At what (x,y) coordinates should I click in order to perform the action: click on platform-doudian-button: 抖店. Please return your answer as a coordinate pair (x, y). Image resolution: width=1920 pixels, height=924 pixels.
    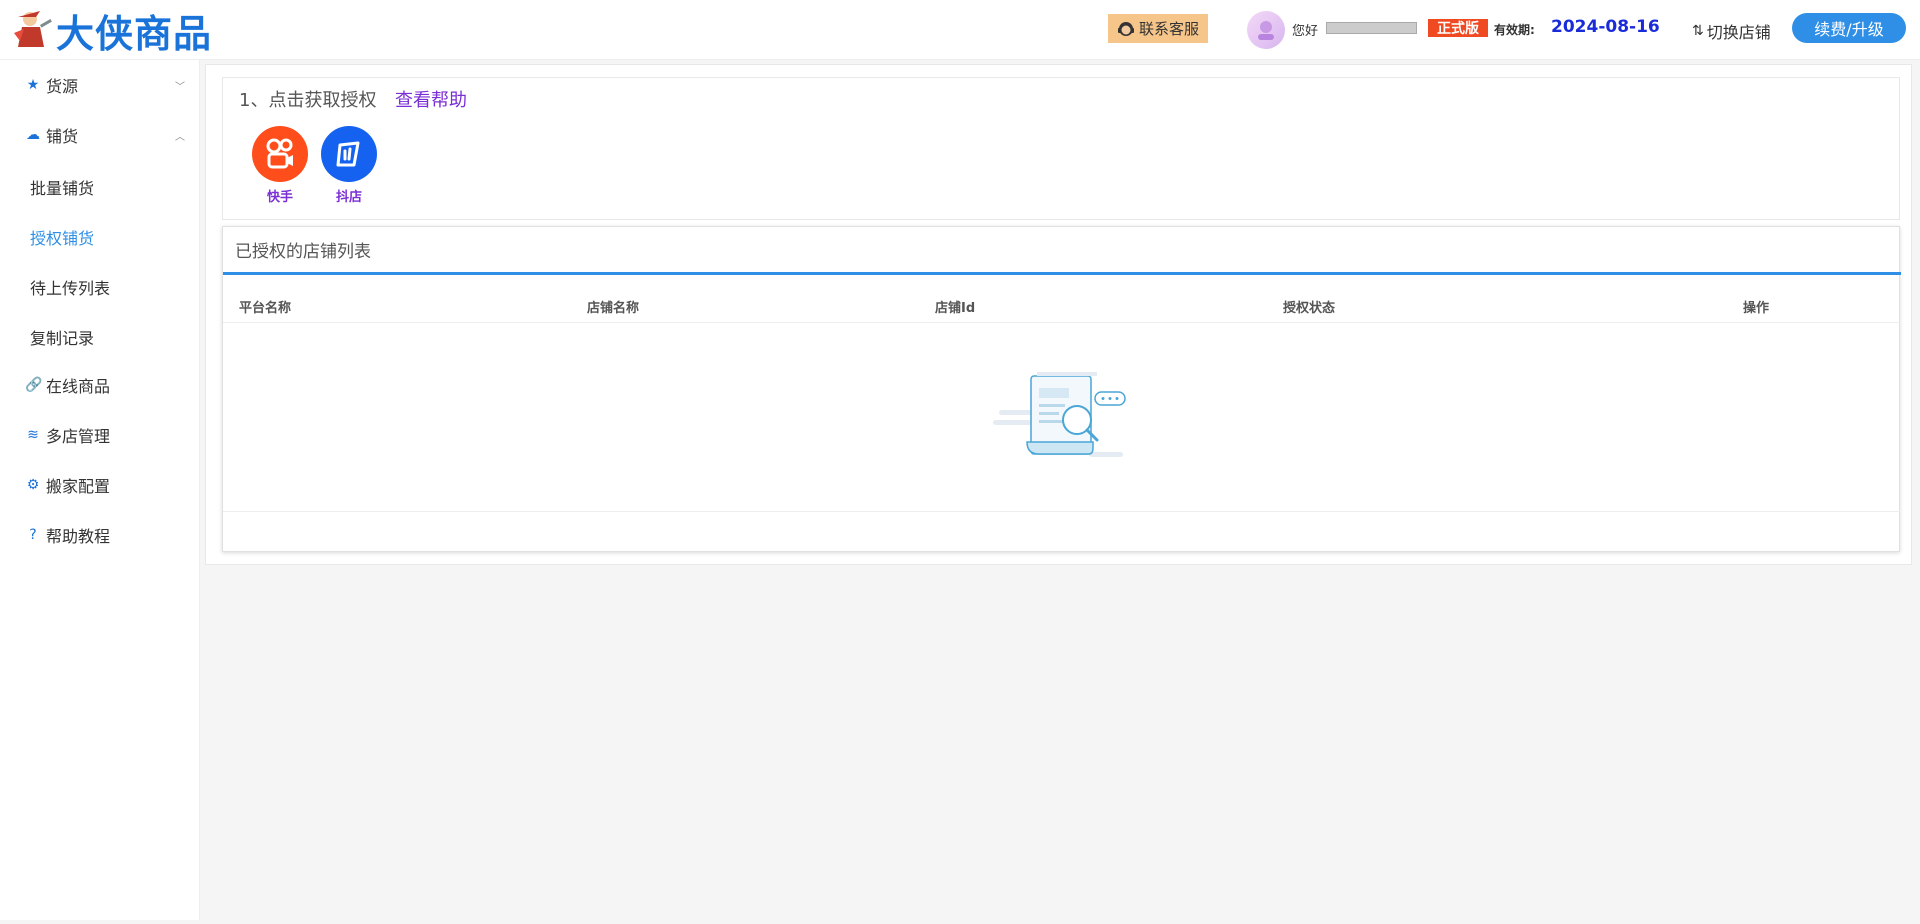
    Looking at the image, I should click on (349, 165).